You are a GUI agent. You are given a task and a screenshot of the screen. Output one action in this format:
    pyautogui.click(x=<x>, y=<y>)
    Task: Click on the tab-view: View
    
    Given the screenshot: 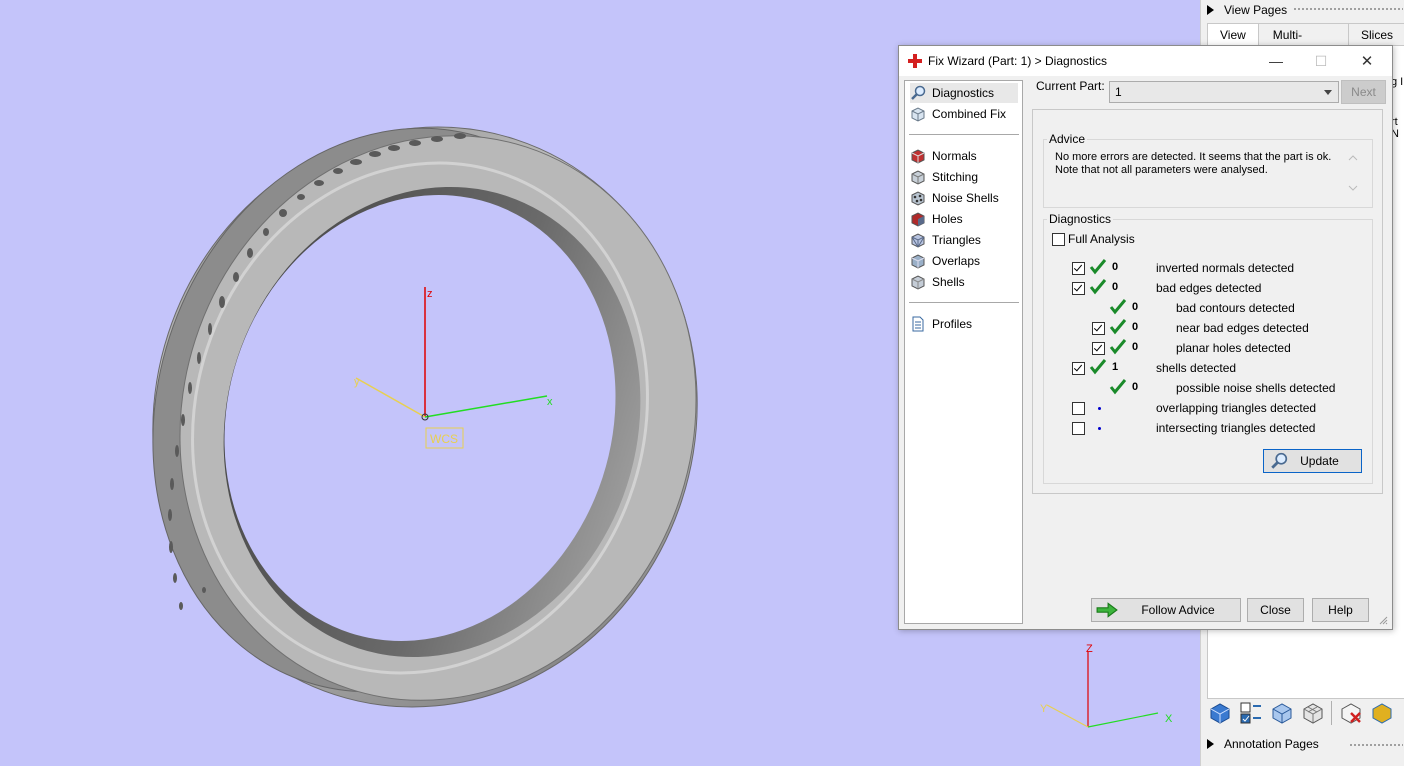 What is the action you would take?
    pyautogui.click(x=1233, y=34)
    